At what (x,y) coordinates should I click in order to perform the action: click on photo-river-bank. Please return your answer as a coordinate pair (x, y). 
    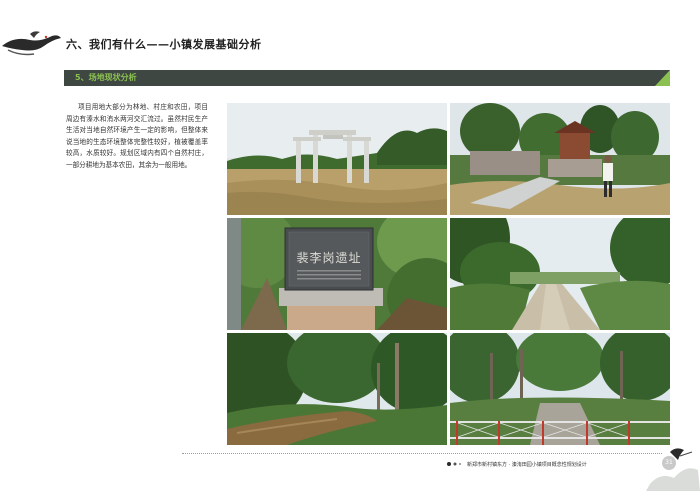
    Looking at the image, I should click on (337, 389).